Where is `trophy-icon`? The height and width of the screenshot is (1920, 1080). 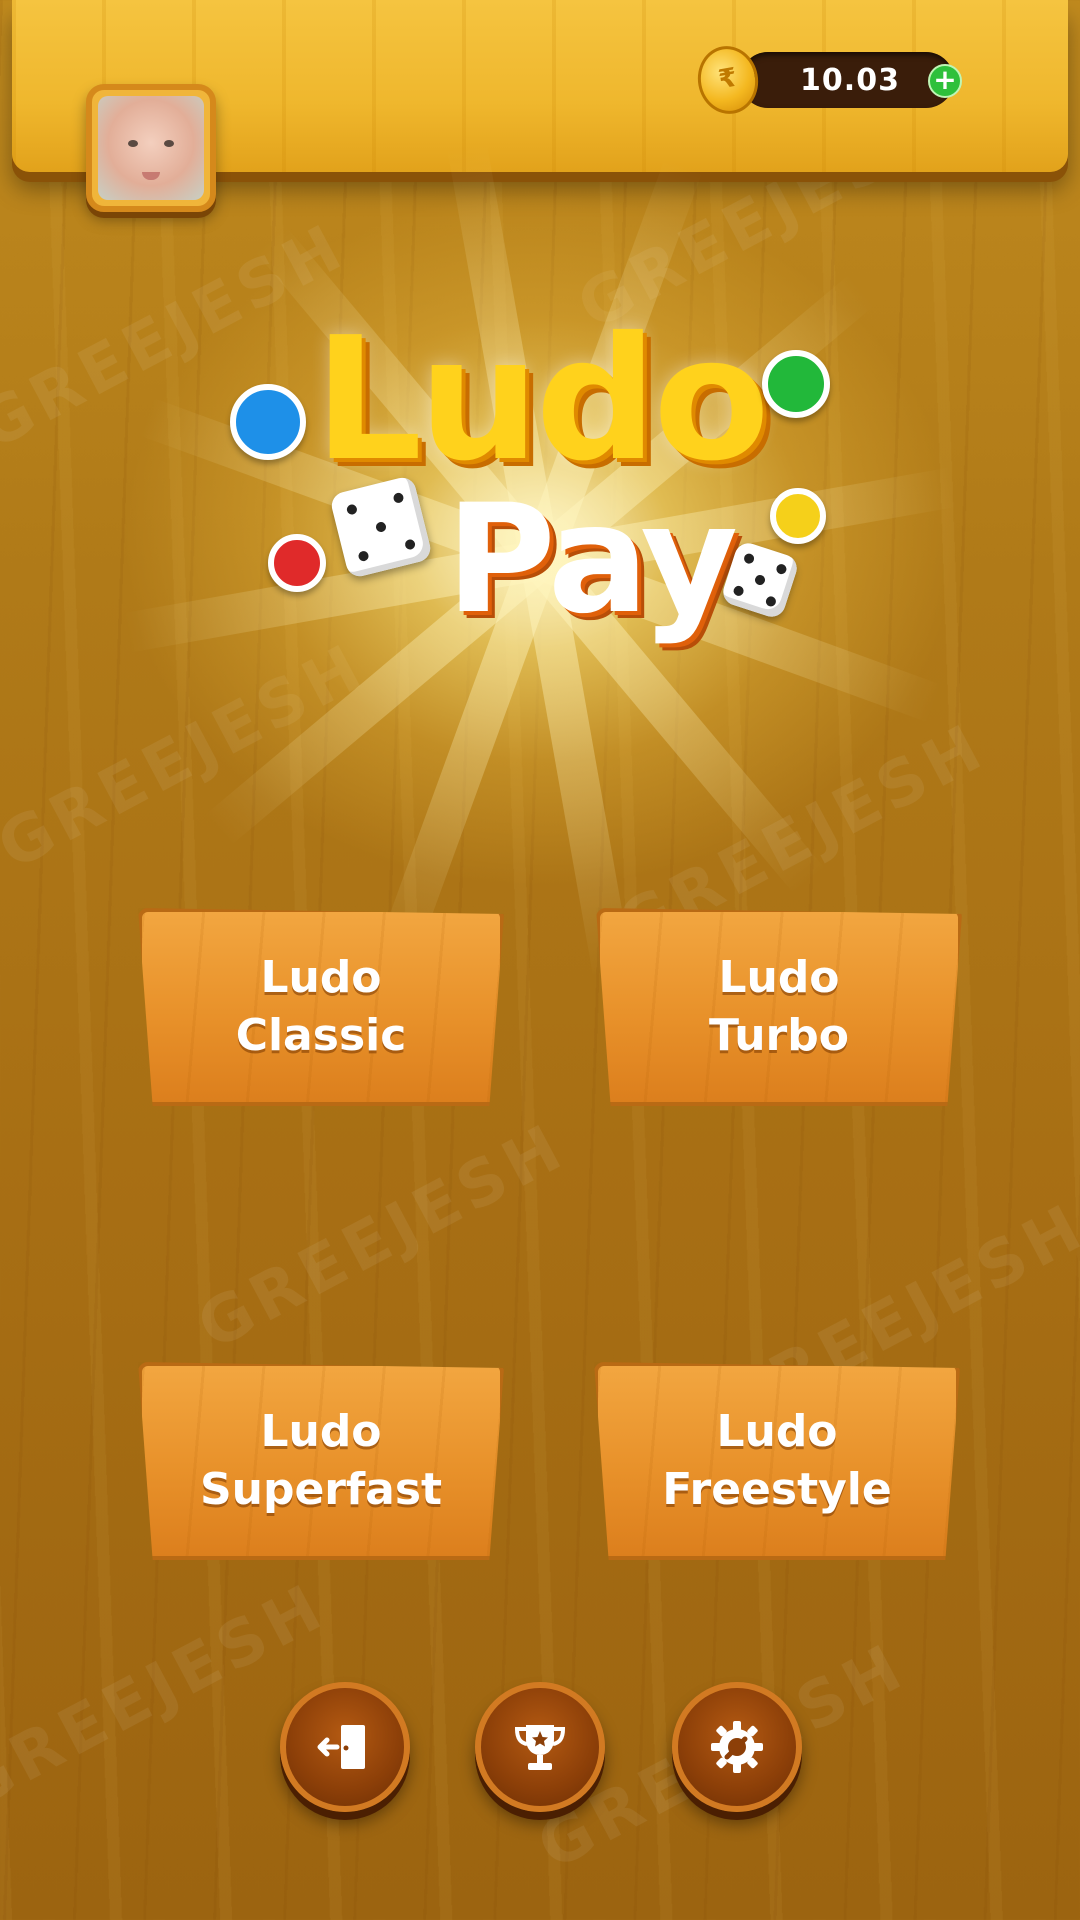
trophy-icon is located at coordinates (540, 1747).